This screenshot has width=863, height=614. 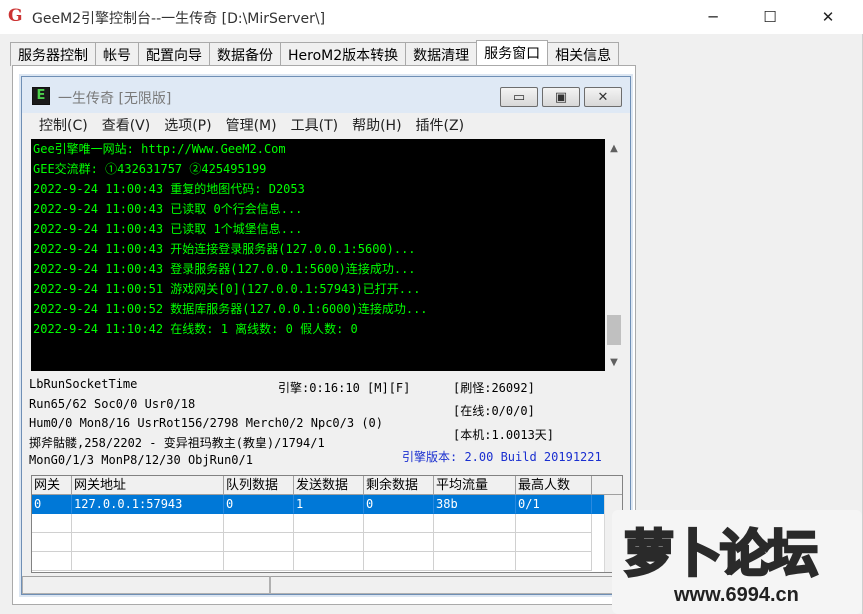 I want to click on cell-address: 127.0.0.1:57943, so click(x=148, y=504).